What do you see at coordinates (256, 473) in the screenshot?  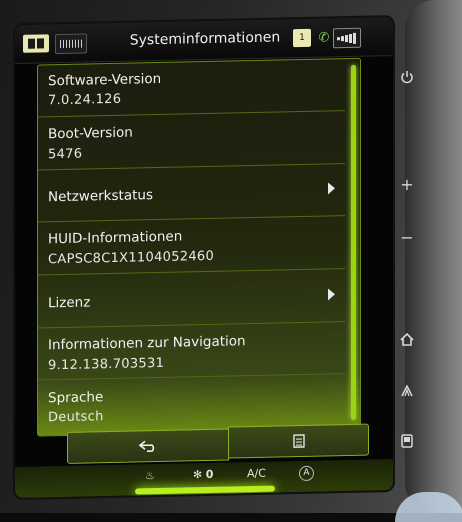 I see `ac-button: A/C` at bounding box center [256, 473].